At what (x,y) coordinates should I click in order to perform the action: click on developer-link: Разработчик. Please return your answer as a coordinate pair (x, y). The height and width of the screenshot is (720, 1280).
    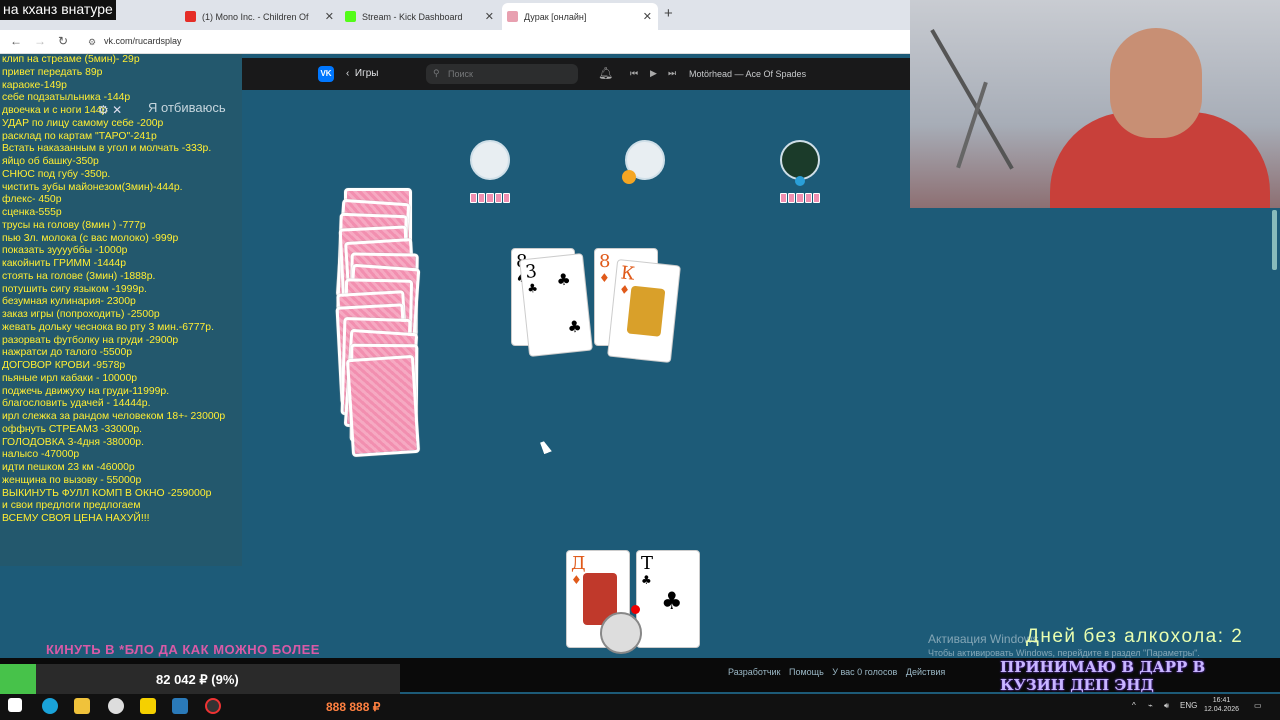
    Looking at the image, I should click on (754, 672).